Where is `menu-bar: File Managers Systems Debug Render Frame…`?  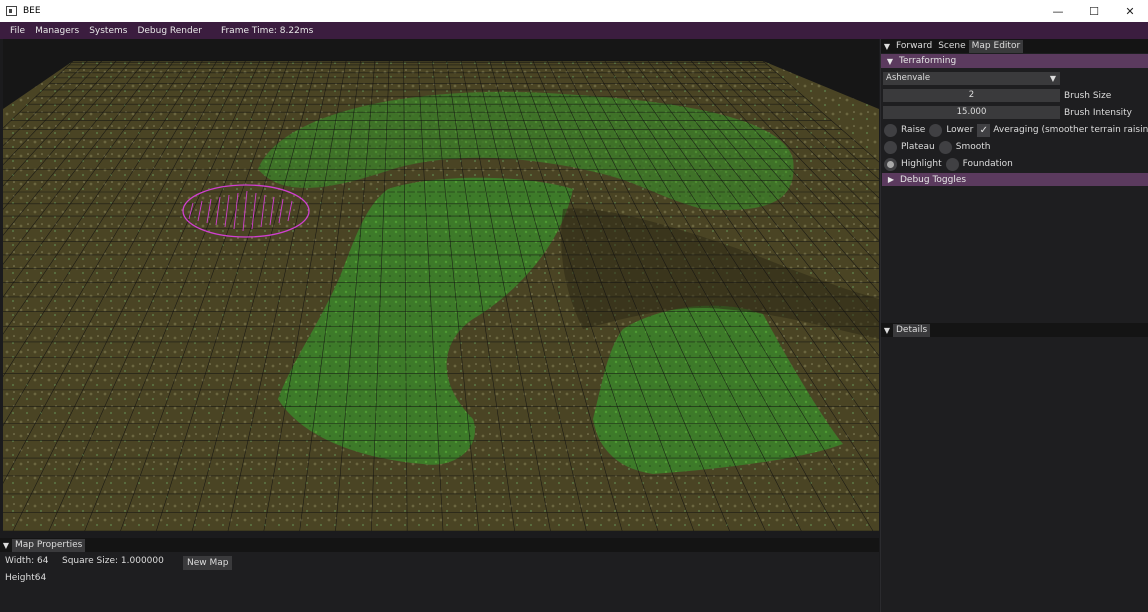 menu-bar: File Managers Systems Debug Render Frame… is located at coordinates (574, 30).